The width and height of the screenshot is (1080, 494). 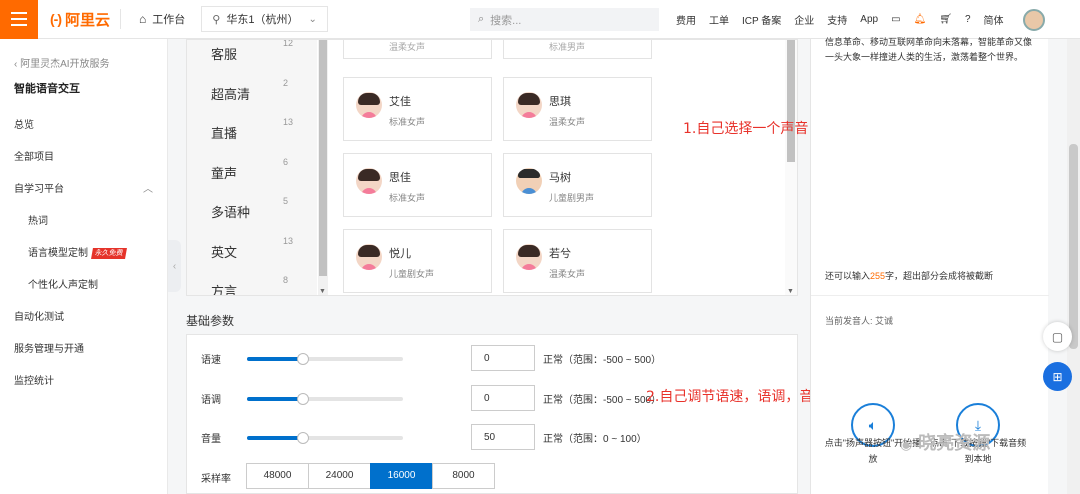 I want to click on chevron-down-icon: ⌄, so click(x=312, y=19).